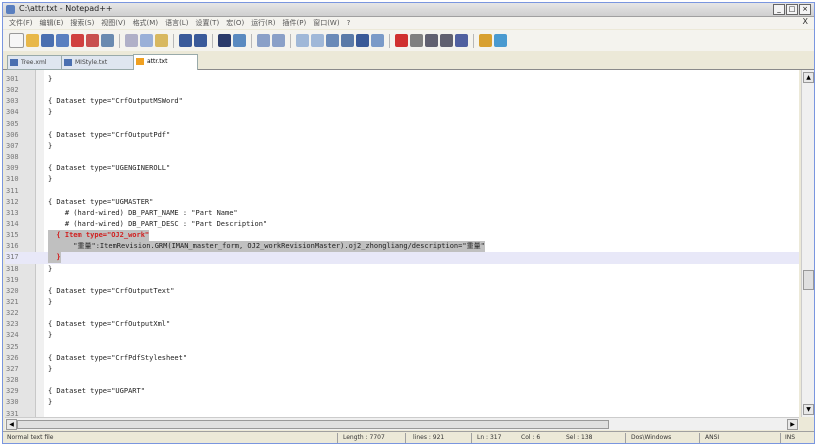  What do you see at coordinates (446, 40) in the screenshot?
I see `run-macro-multiple-icon` at bounding box center [446, 40].